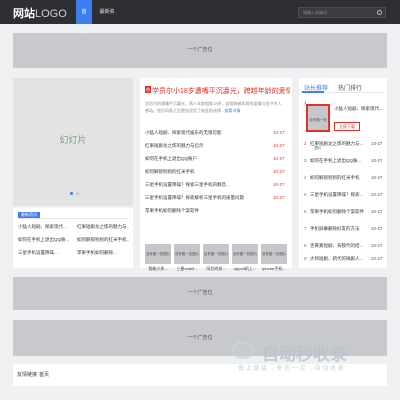 This screenshot has width=400, height=400. What do you see at coordinates (44, 374) in the screenshot?
I see `friend-link: 首页` at bounding box center [44, 374].